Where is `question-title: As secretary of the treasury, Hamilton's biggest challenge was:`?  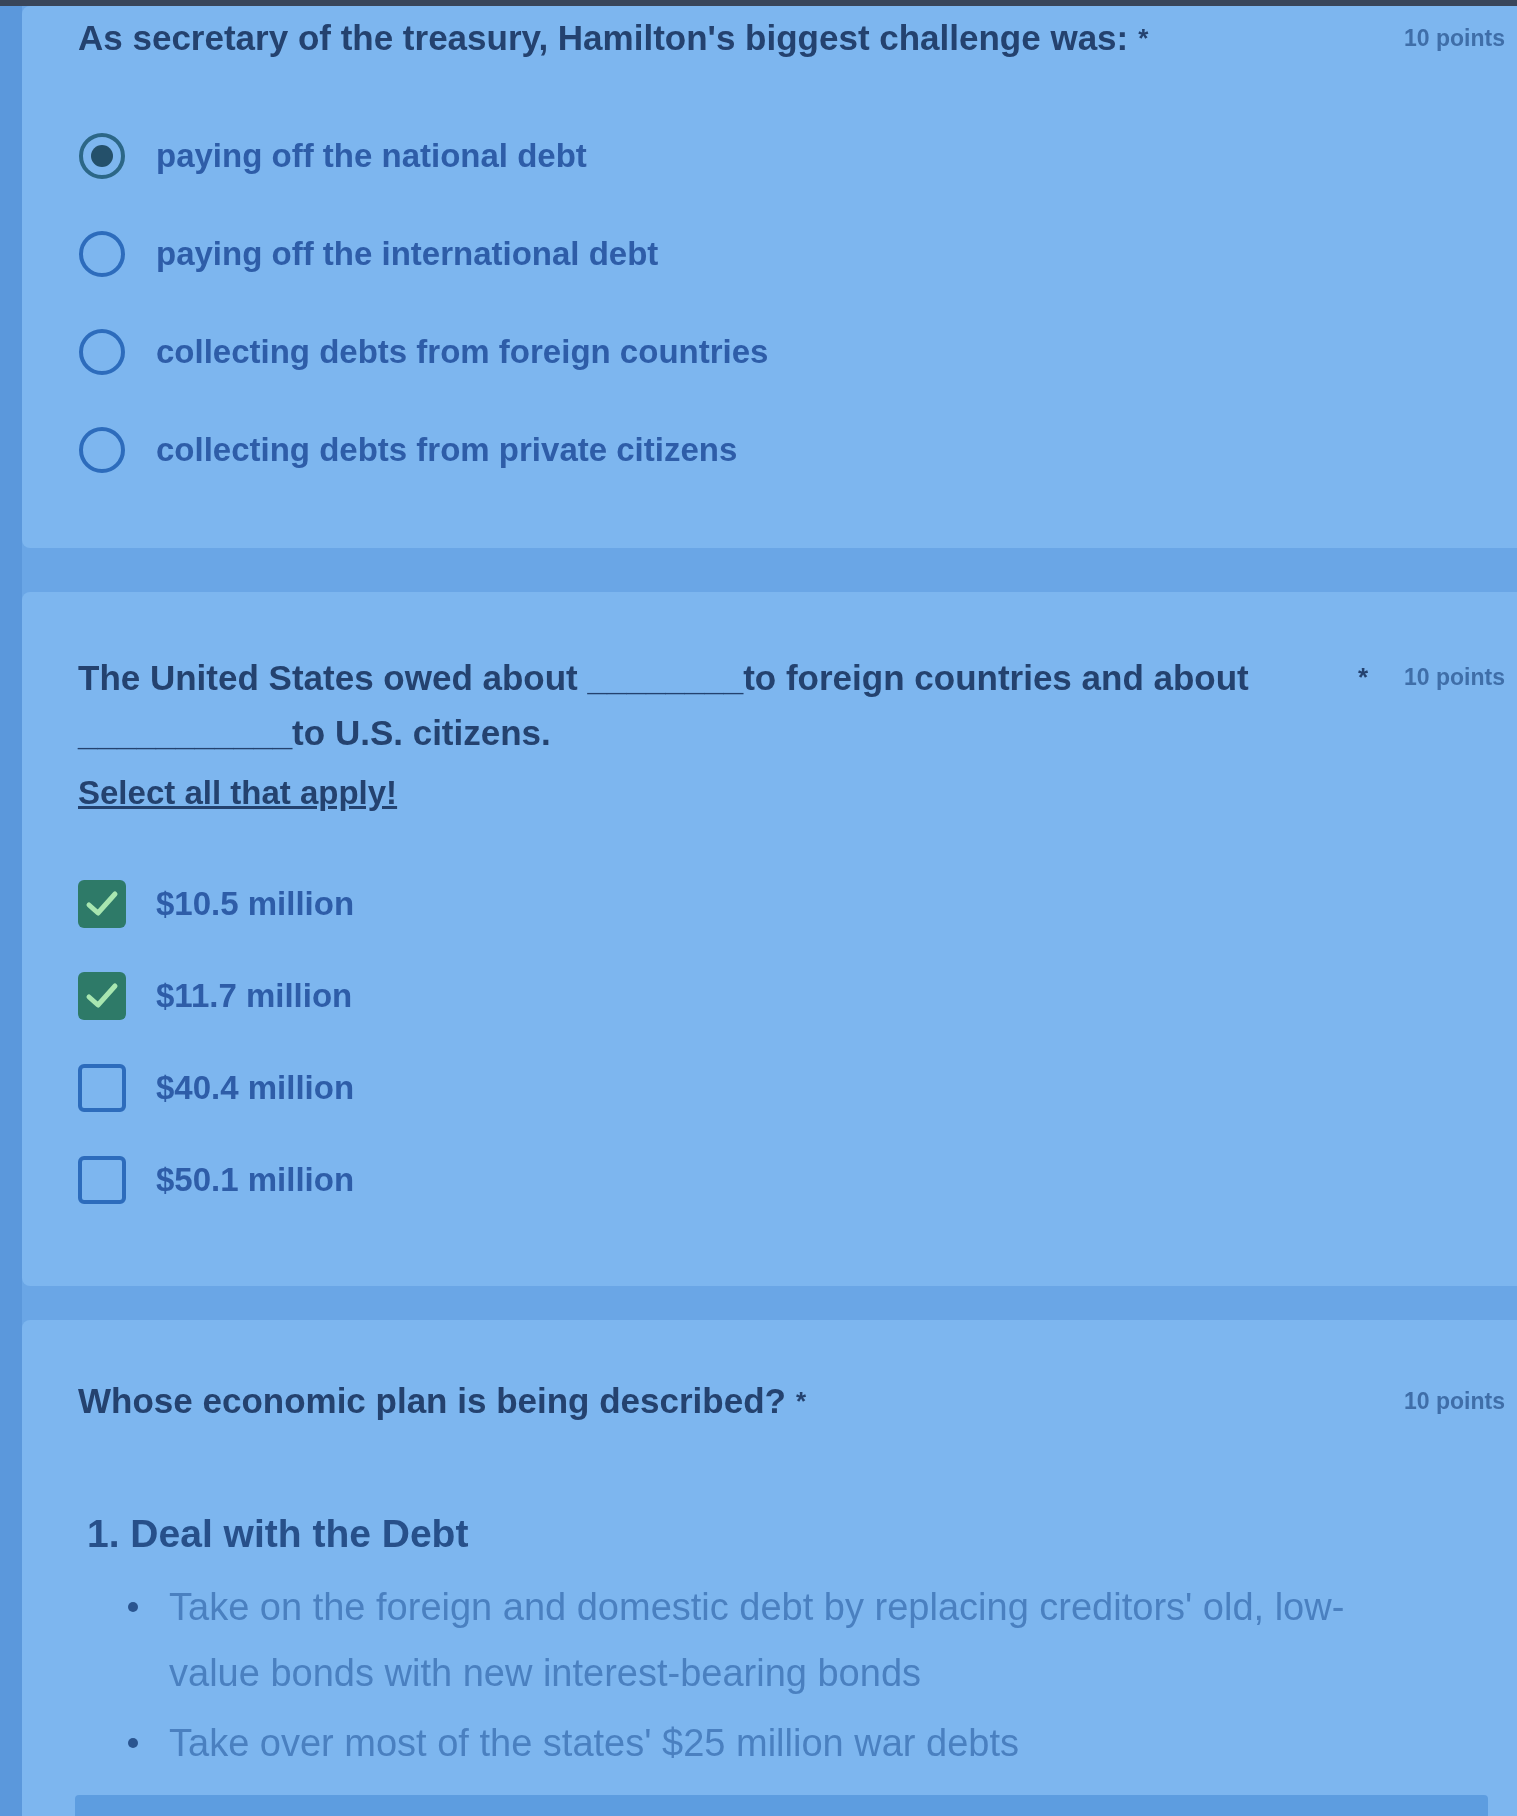 question-title: As secretary of the treasury, Hamilton's biggest challenge was: is located at coordinates (603, 38).